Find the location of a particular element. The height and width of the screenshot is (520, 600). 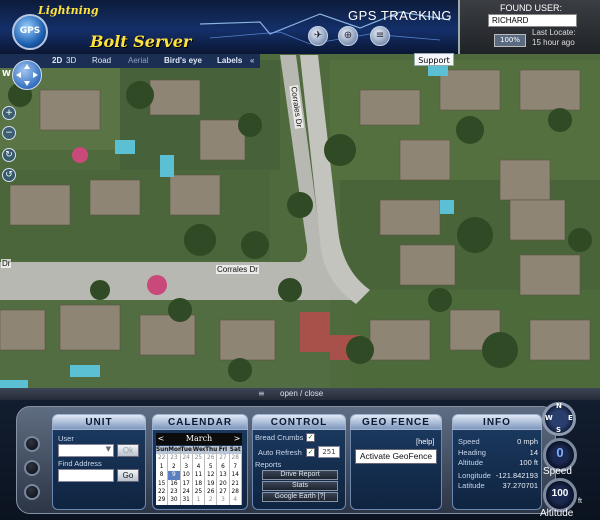

rotate-left-icon: ↺ is located at coordinates (9, 175).